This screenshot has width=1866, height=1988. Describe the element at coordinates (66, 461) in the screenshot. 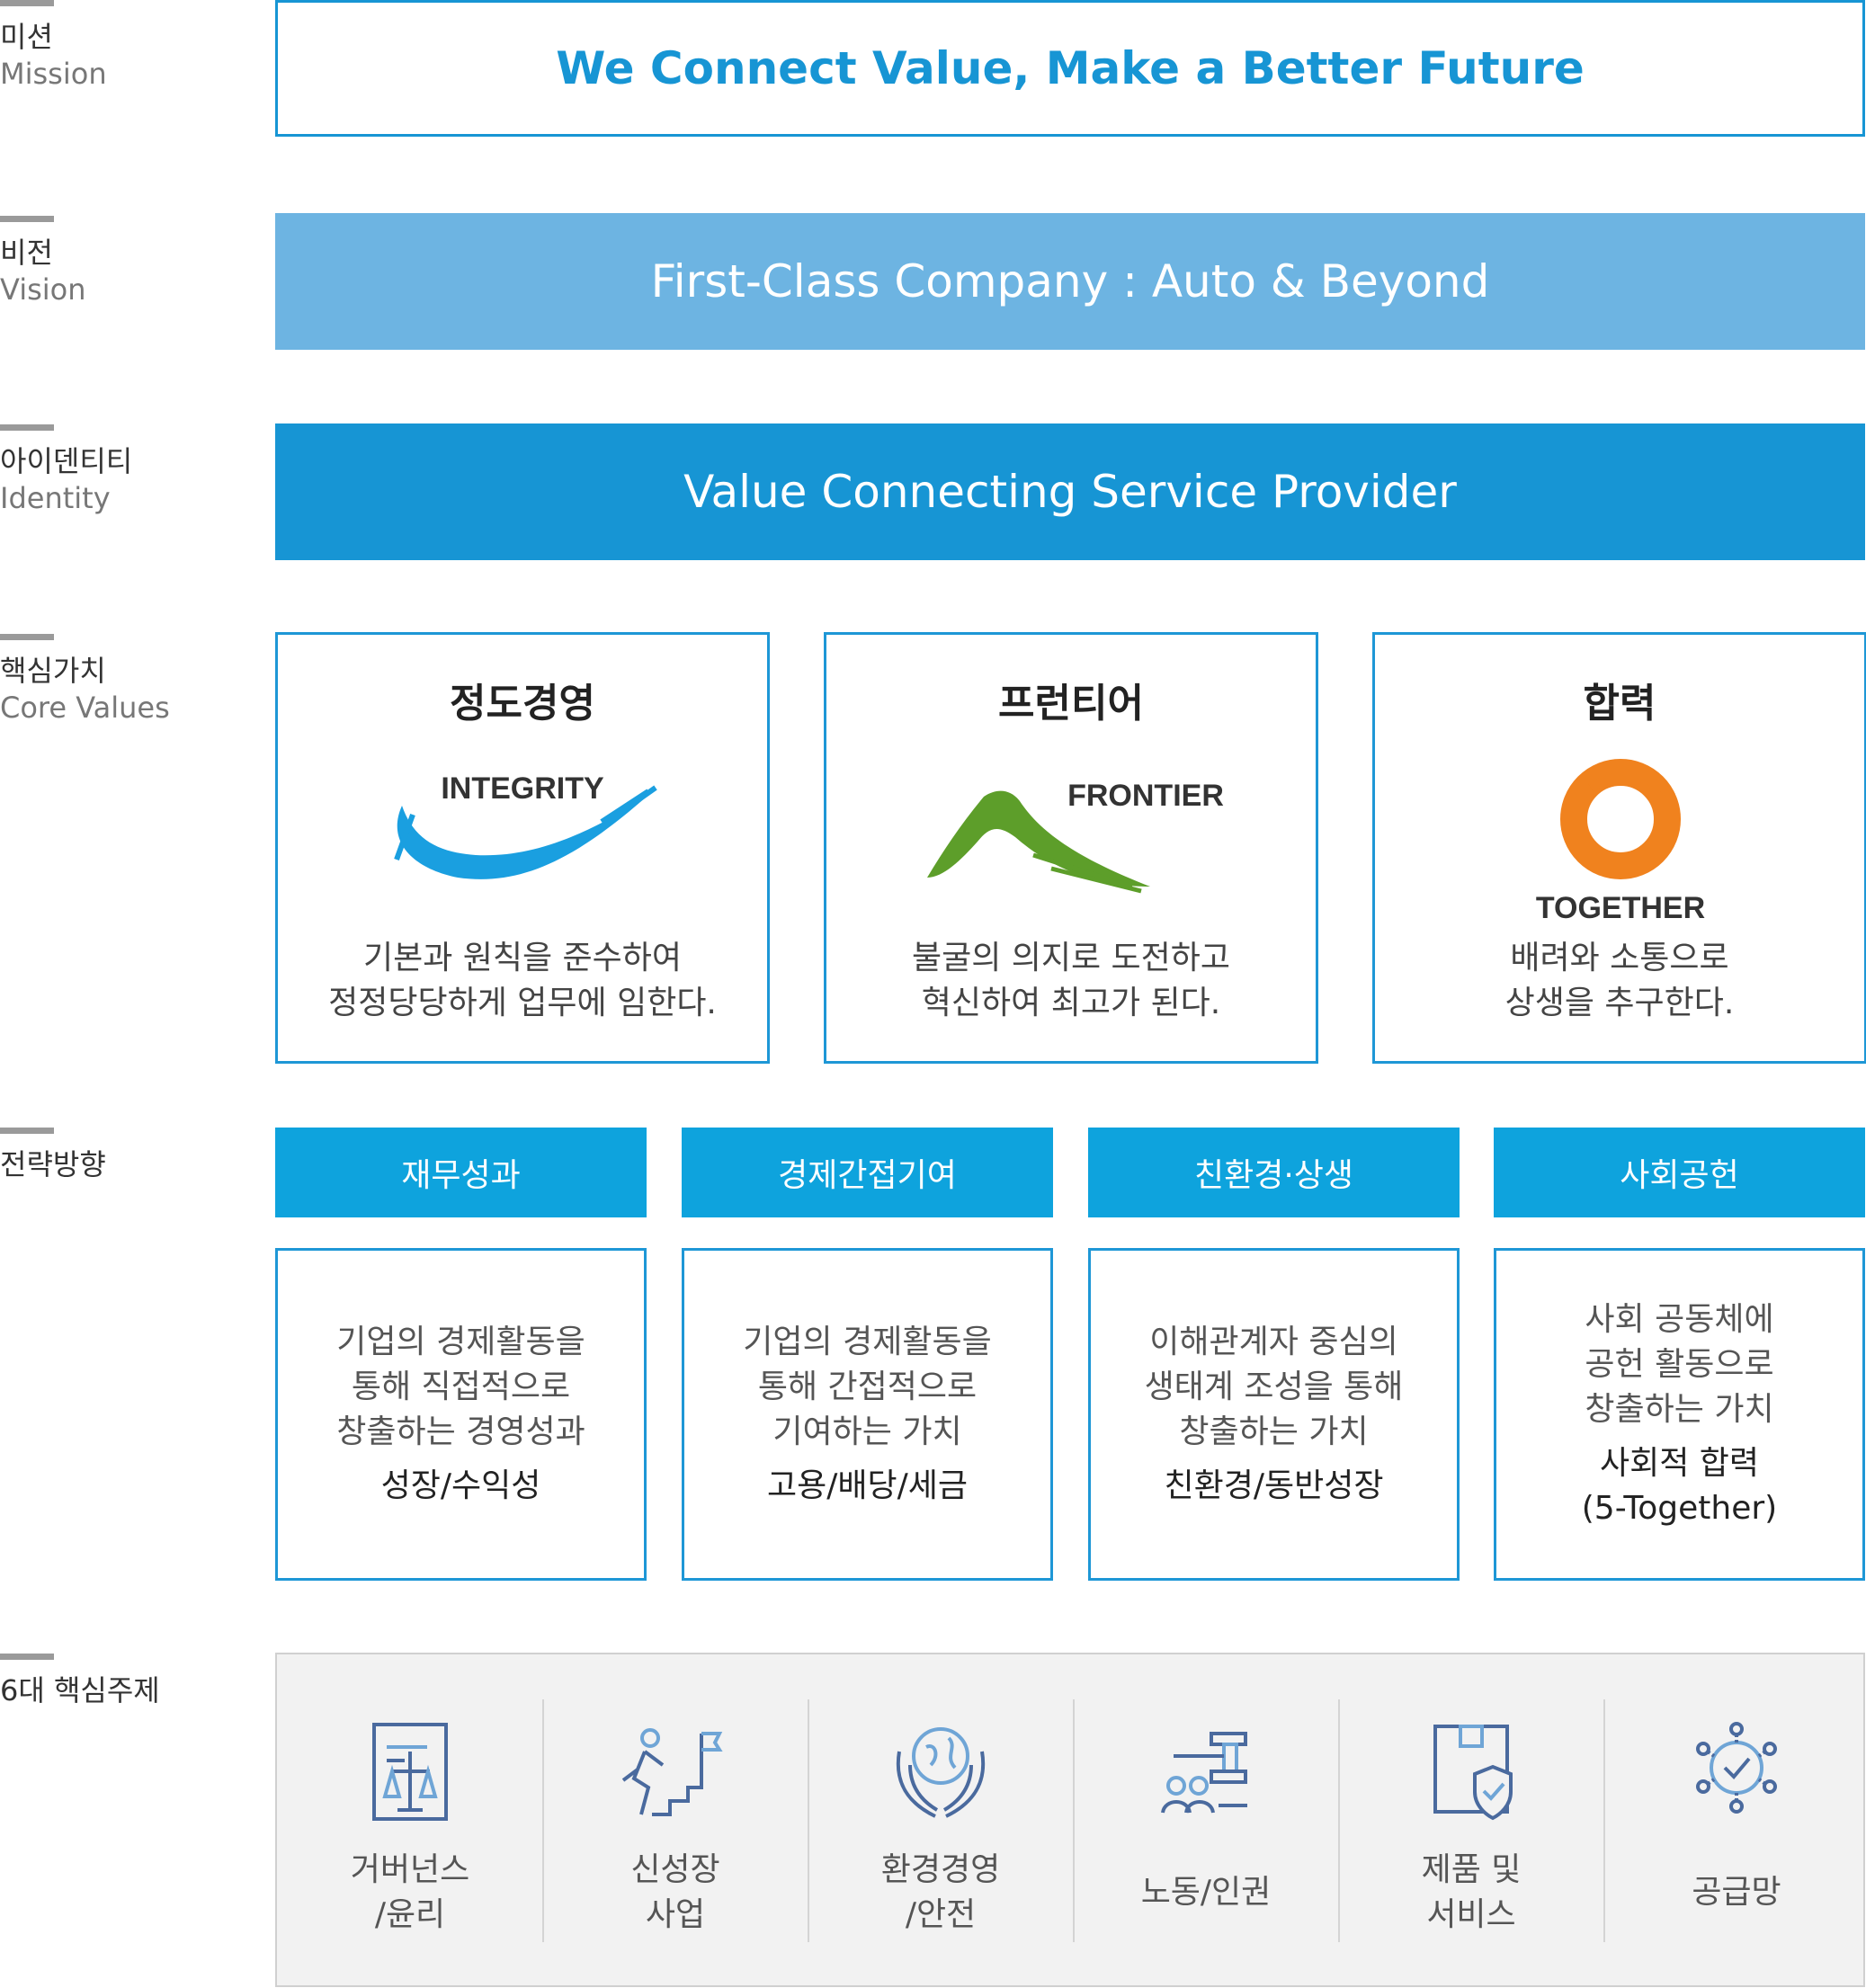

I see `label-ko: 아이덴티티` at that location.